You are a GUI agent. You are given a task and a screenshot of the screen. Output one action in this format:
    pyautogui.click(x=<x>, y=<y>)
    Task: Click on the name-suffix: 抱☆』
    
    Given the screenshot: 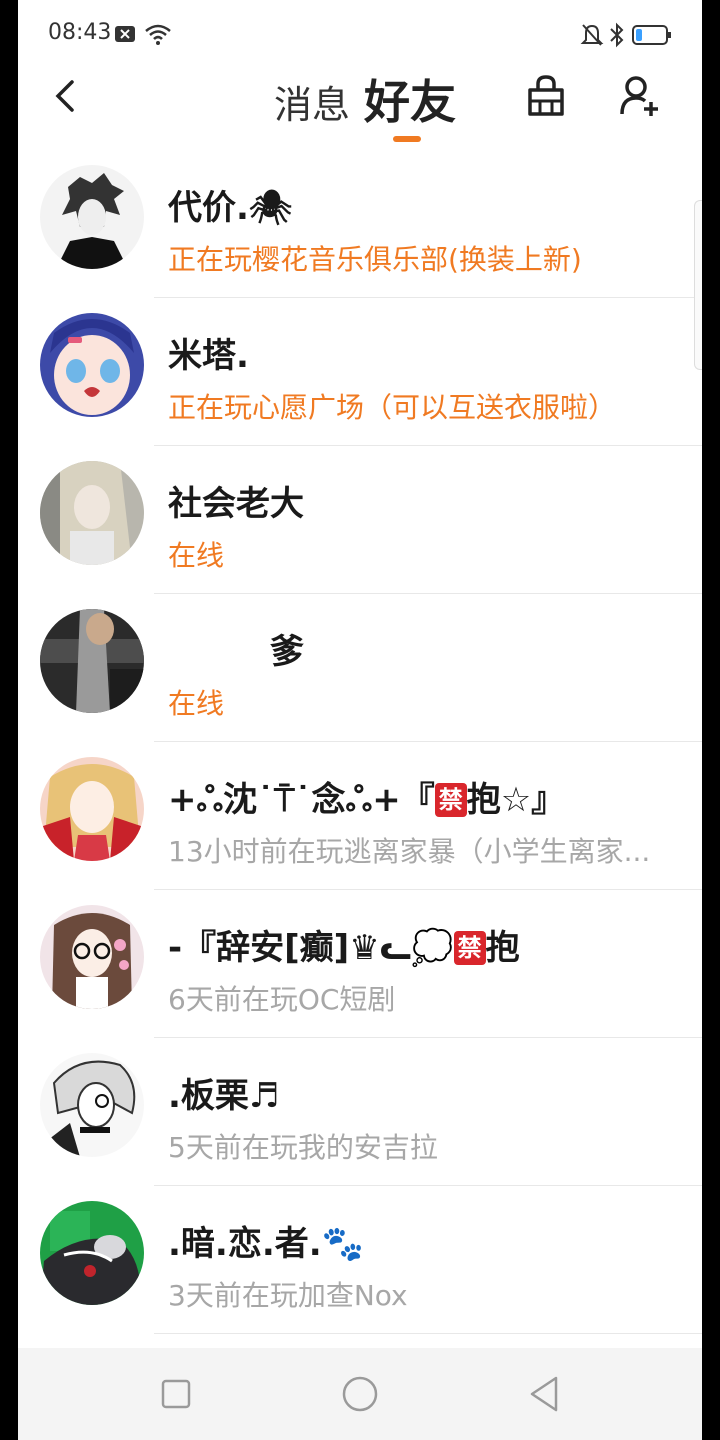 What is the action you would take?
    pyautogui.click(x=516, y=800)
    